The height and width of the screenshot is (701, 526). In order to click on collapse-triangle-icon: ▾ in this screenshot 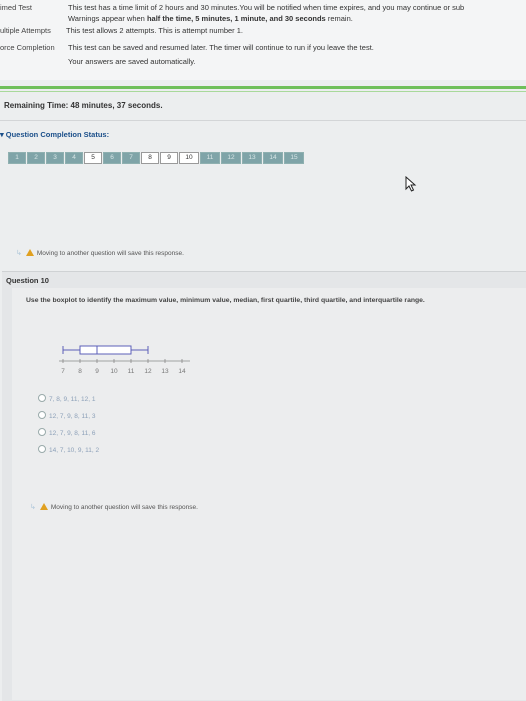, I will do `click(2, 134)`.